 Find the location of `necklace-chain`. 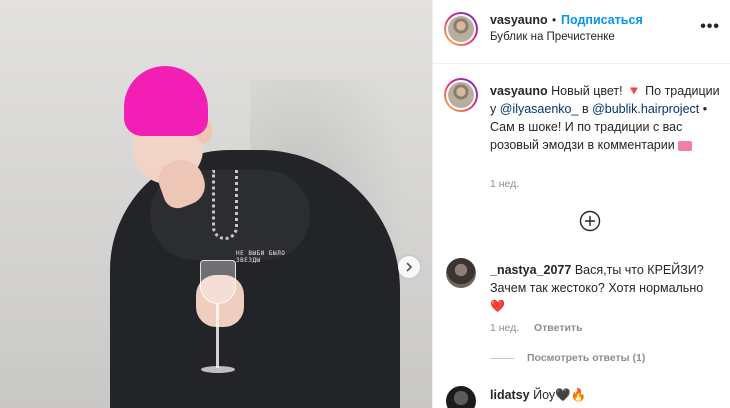

necklace-chain is located at coordinates (225, 205).